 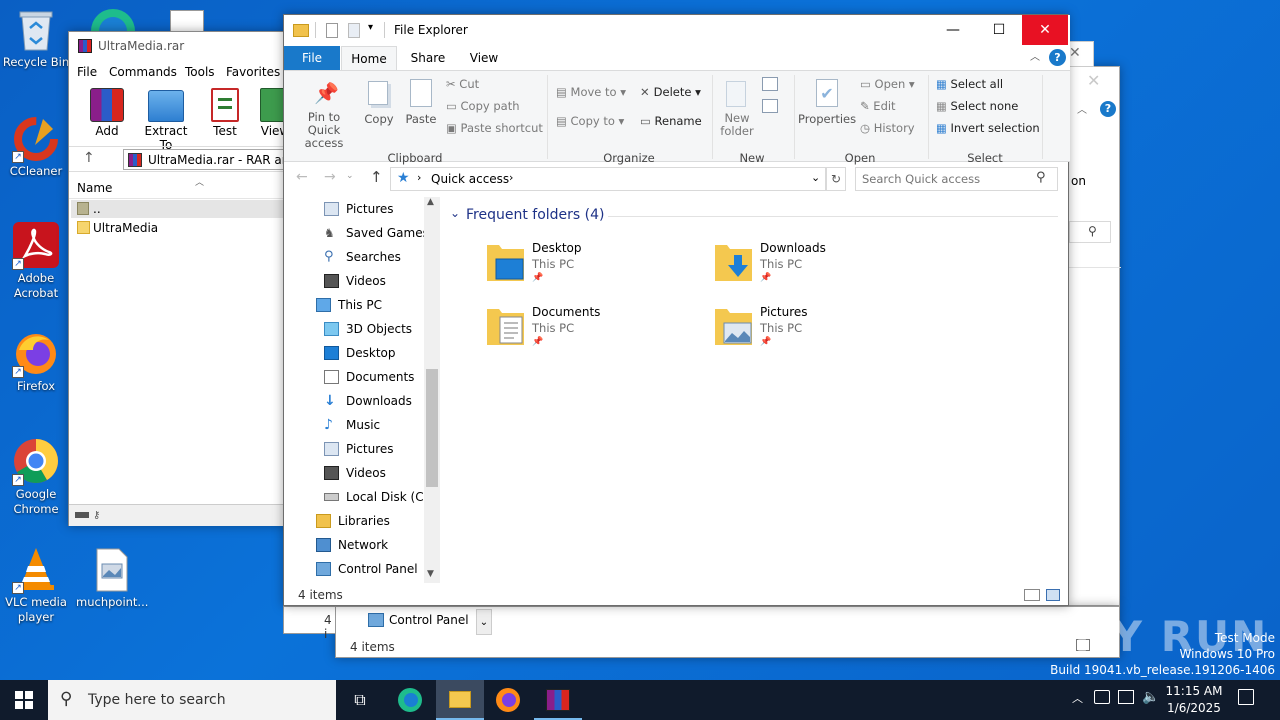 What do you see at coordinates (87, 72) in the screenshot?
I see `menu-file: File` at bounding box center [87, 72].